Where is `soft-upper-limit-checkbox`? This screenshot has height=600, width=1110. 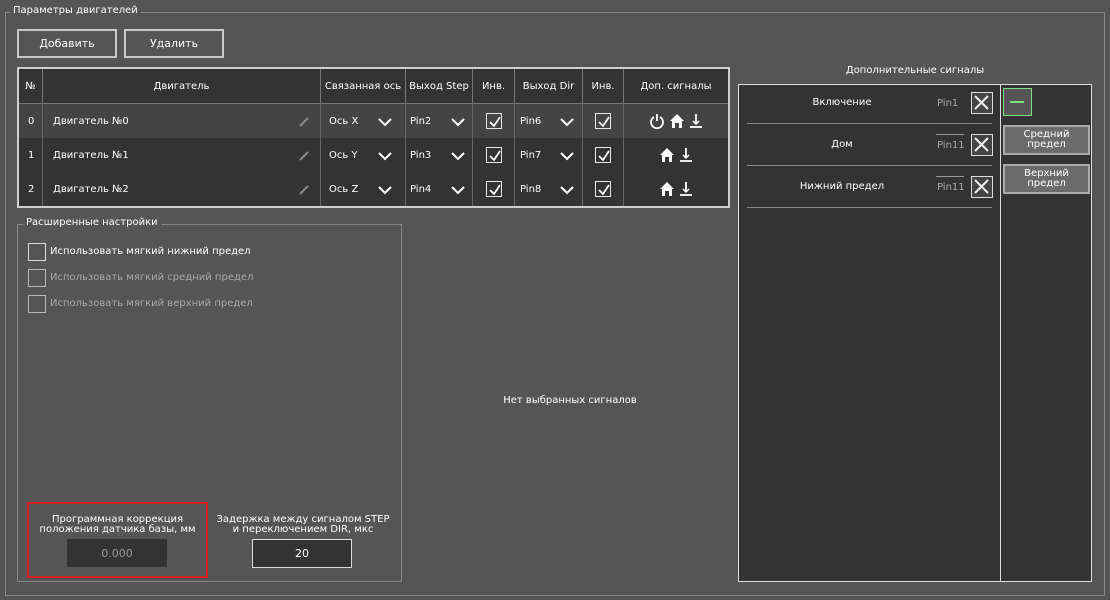
soft-upper-limit-checkbox is located at coordinates (37, 304).